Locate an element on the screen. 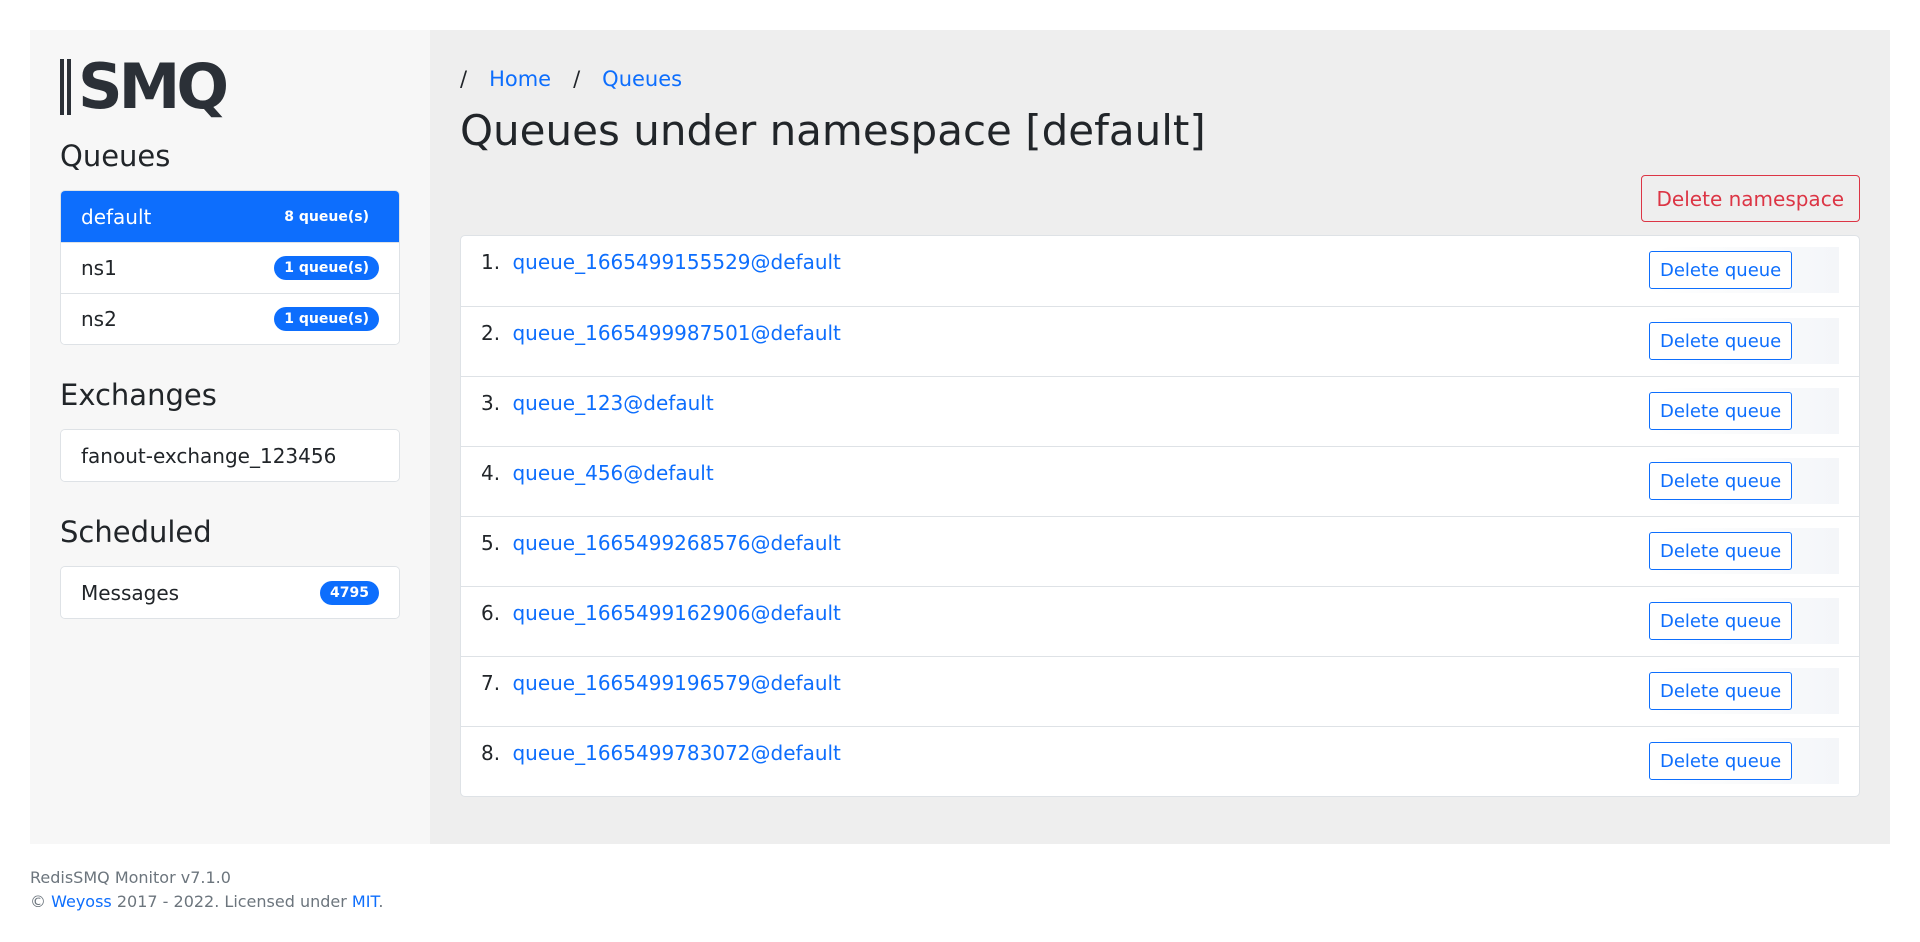 This screenshot has height=942, width=1920. scheduled-messages-item: Messages 4795 is located at coordinates (230, 592).